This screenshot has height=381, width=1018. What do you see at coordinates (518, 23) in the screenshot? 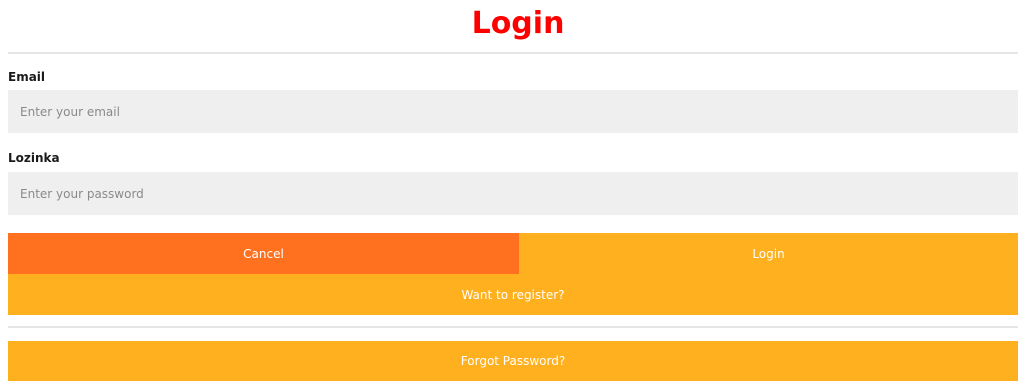
I see `page-title: Login` at bounding box center [518, 23].